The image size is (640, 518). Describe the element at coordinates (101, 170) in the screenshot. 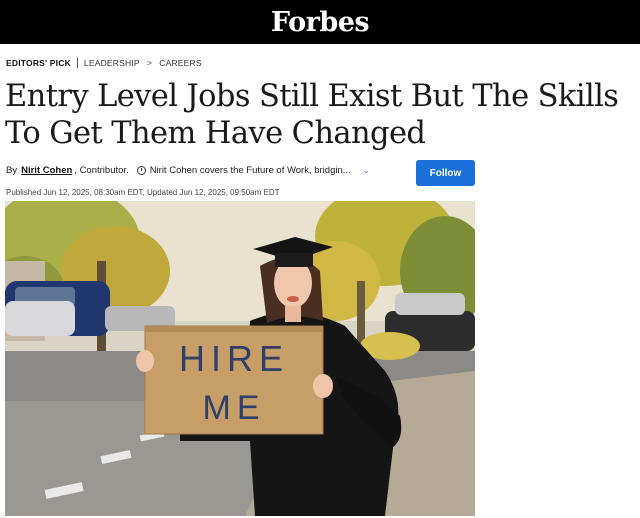

I see `author-role: , Contributor.` at that location.